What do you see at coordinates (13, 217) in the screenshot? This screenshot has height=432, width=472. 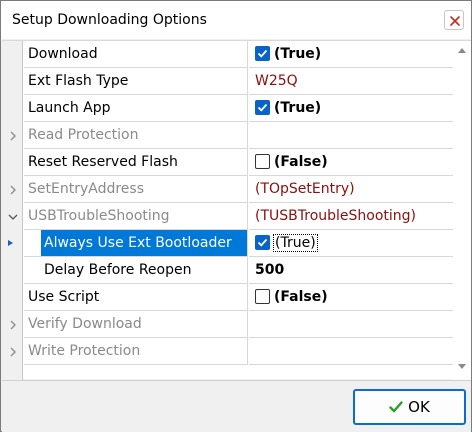 I see `chevron-down-icon` at bounding box center [13, 217].